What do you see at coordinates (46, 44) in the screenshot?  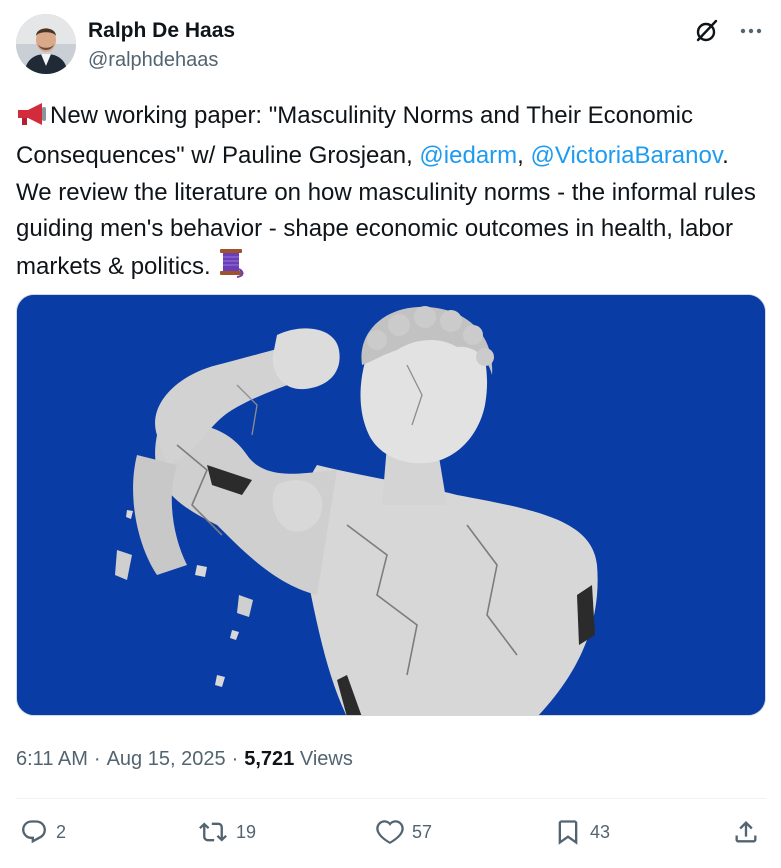 I see `avatar` at bounding box center [46, 44].